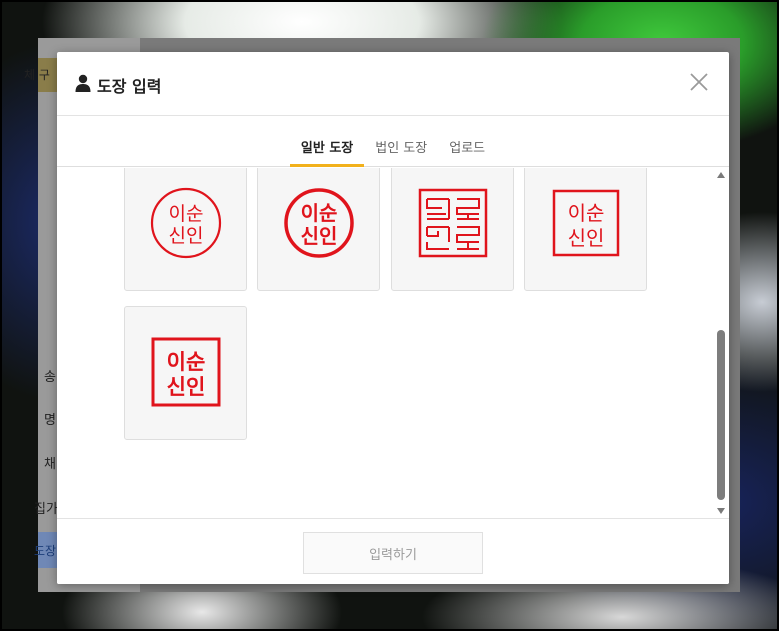 The height and width of the screenshot is (631, 779). What do you see at coordinates (721, 175) in the screenshot?
I see `scroll-up-arrow-icon` at bounding box center [721, 175].